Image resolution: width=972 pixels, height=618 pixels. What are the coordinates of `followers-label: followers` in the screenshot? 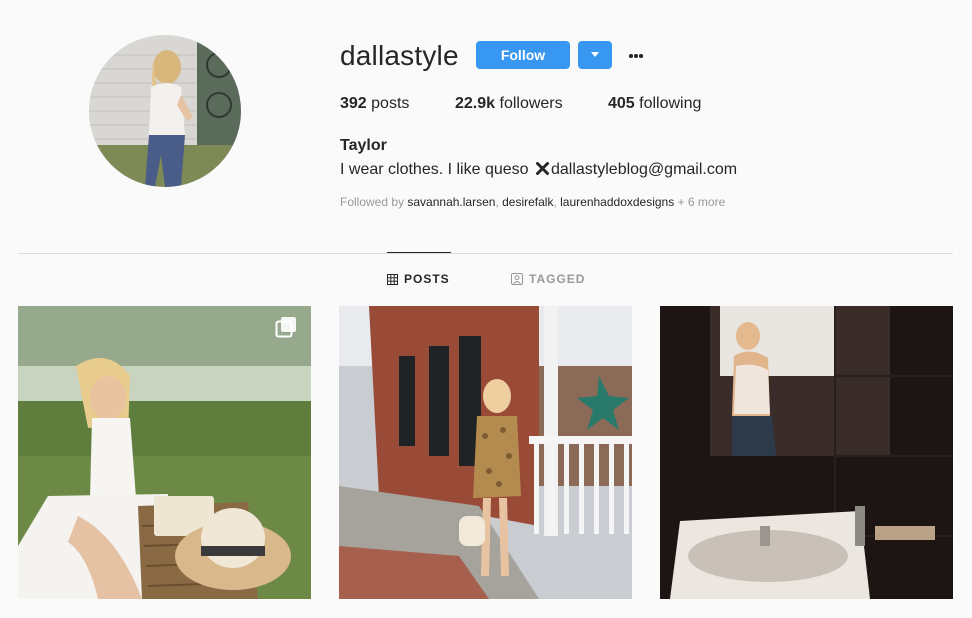 It's located at (529, 103).